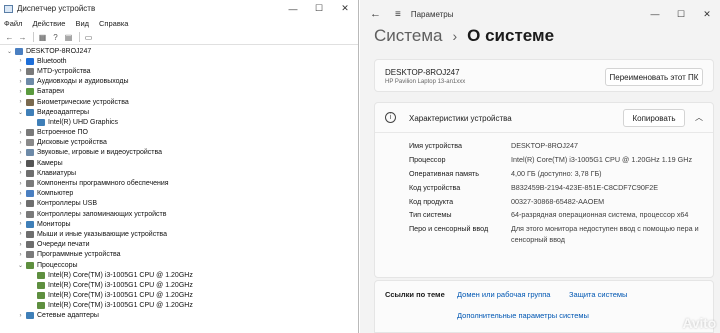 The image size is (720, 333). Describe the element at coordinates (179, 265) in the screenshot. I see `tree-node: ⌄ Процессоры` at that location.